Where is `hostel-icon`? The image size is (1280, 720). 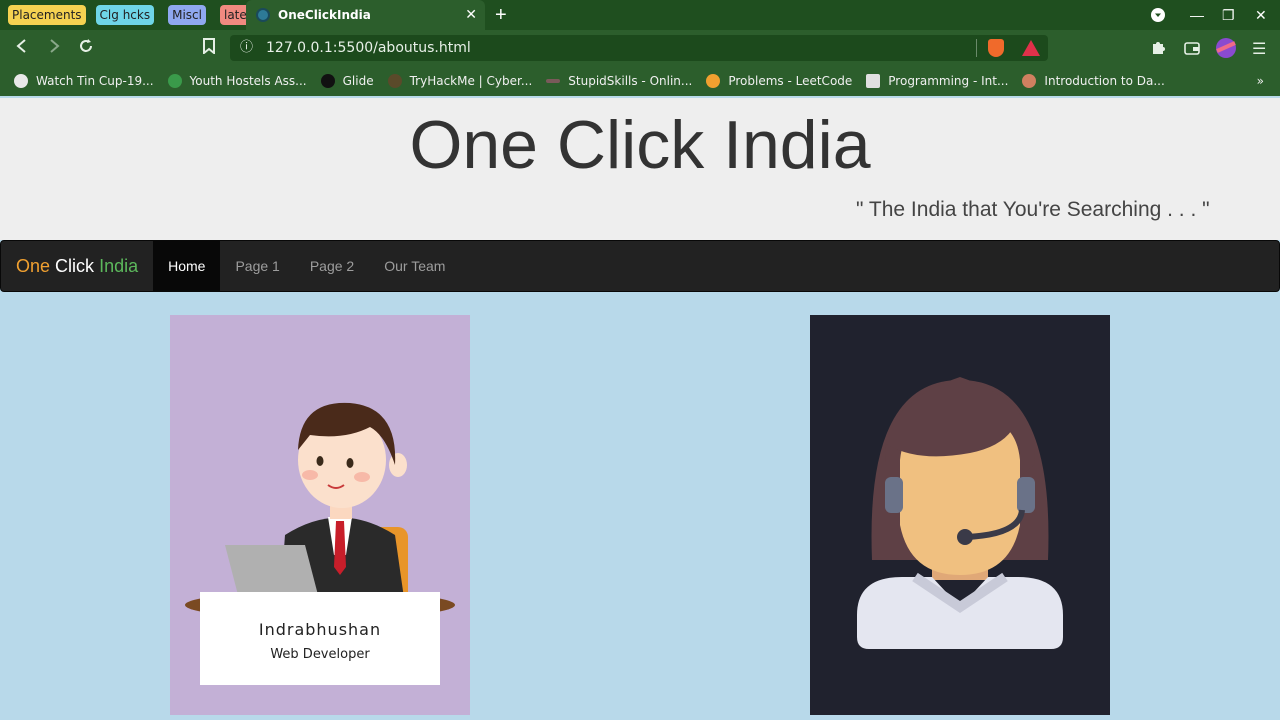
hostel-icon is located at coordinates (174, 81).